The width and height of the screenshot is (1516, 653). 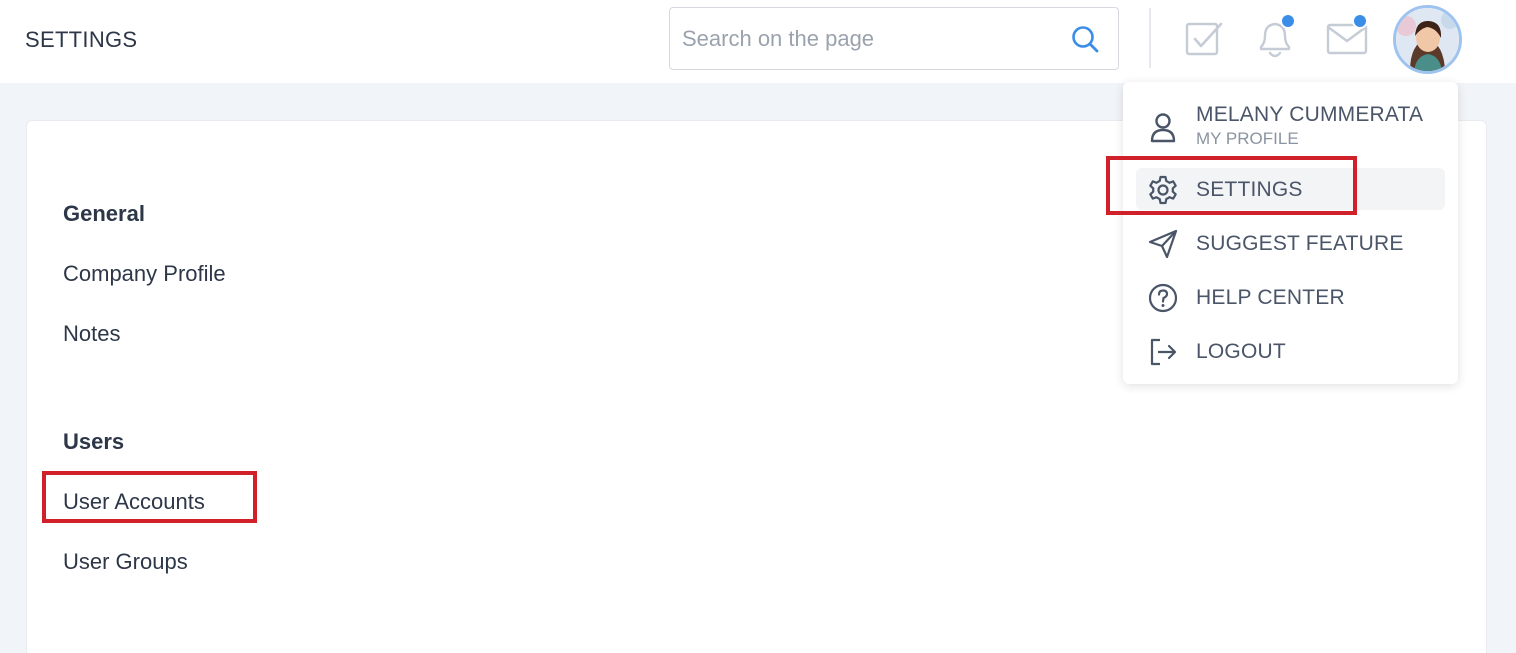 I want to click on nav-link-user-groups: User Groups, so click(x=125, y=562).